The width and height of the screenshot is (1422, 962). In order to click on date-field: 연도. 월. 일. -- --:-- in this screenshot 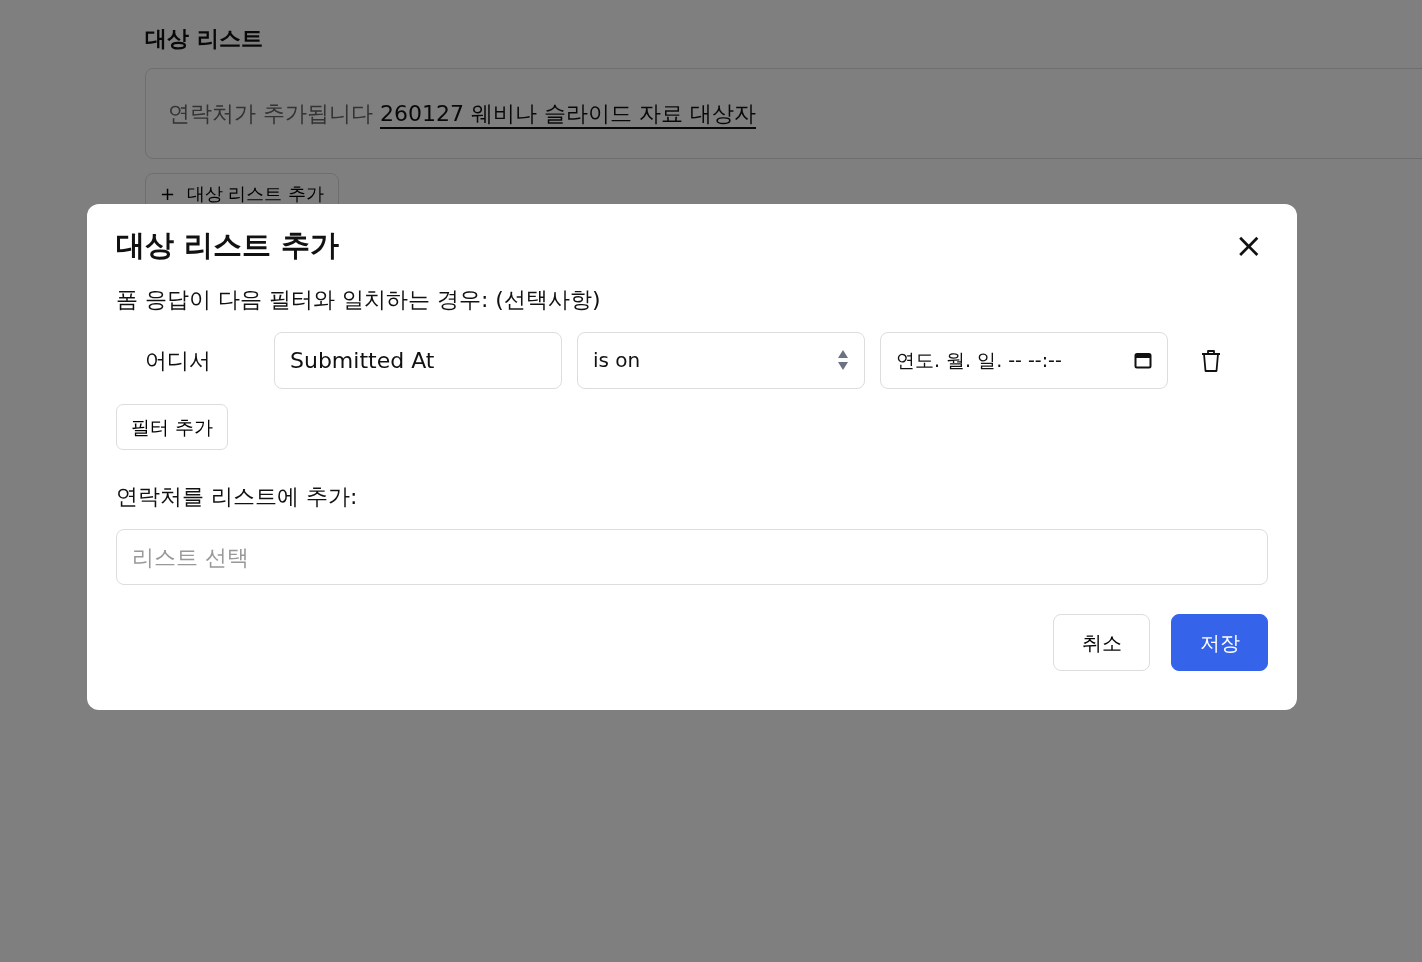, I will do `click(1024, 360)`.